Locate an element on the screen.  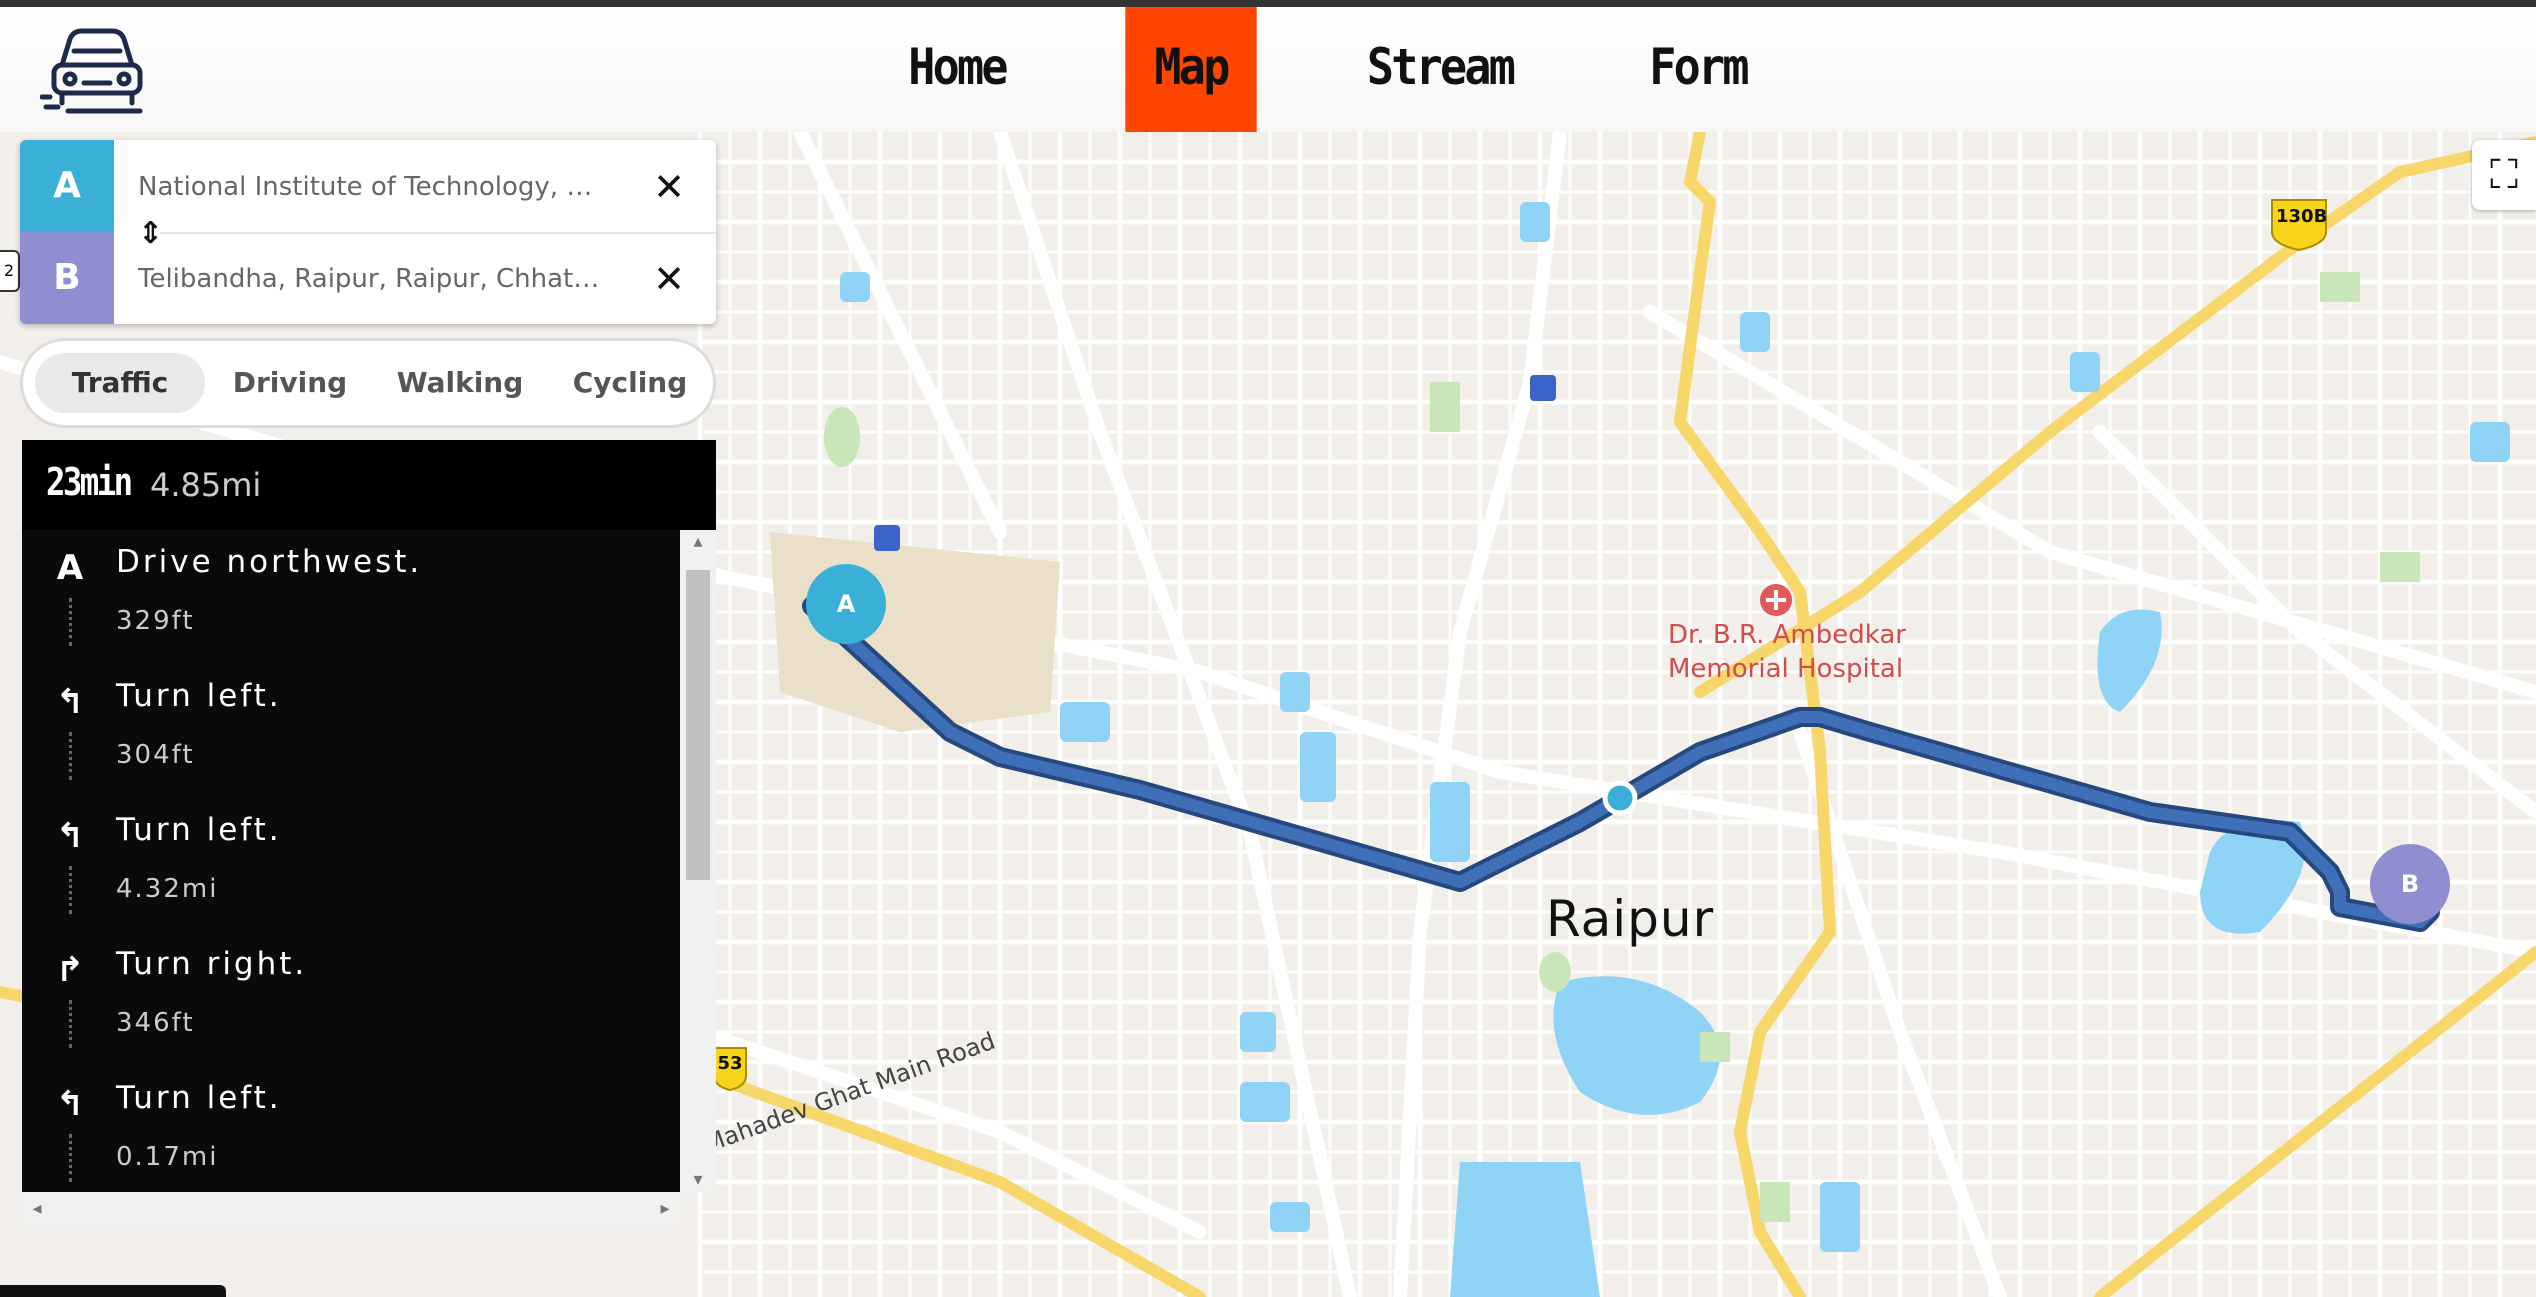
scroll-left-arrow-icon: ◂ is located at coordinates (37, 1209).